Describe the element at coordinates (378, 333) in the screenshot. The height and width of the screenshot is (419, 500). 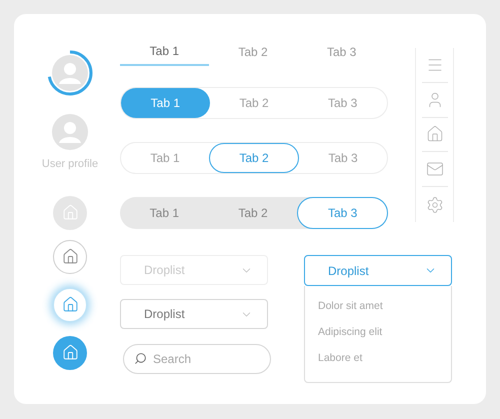
I see `droplist-option: Adipiscing elit` at that location.